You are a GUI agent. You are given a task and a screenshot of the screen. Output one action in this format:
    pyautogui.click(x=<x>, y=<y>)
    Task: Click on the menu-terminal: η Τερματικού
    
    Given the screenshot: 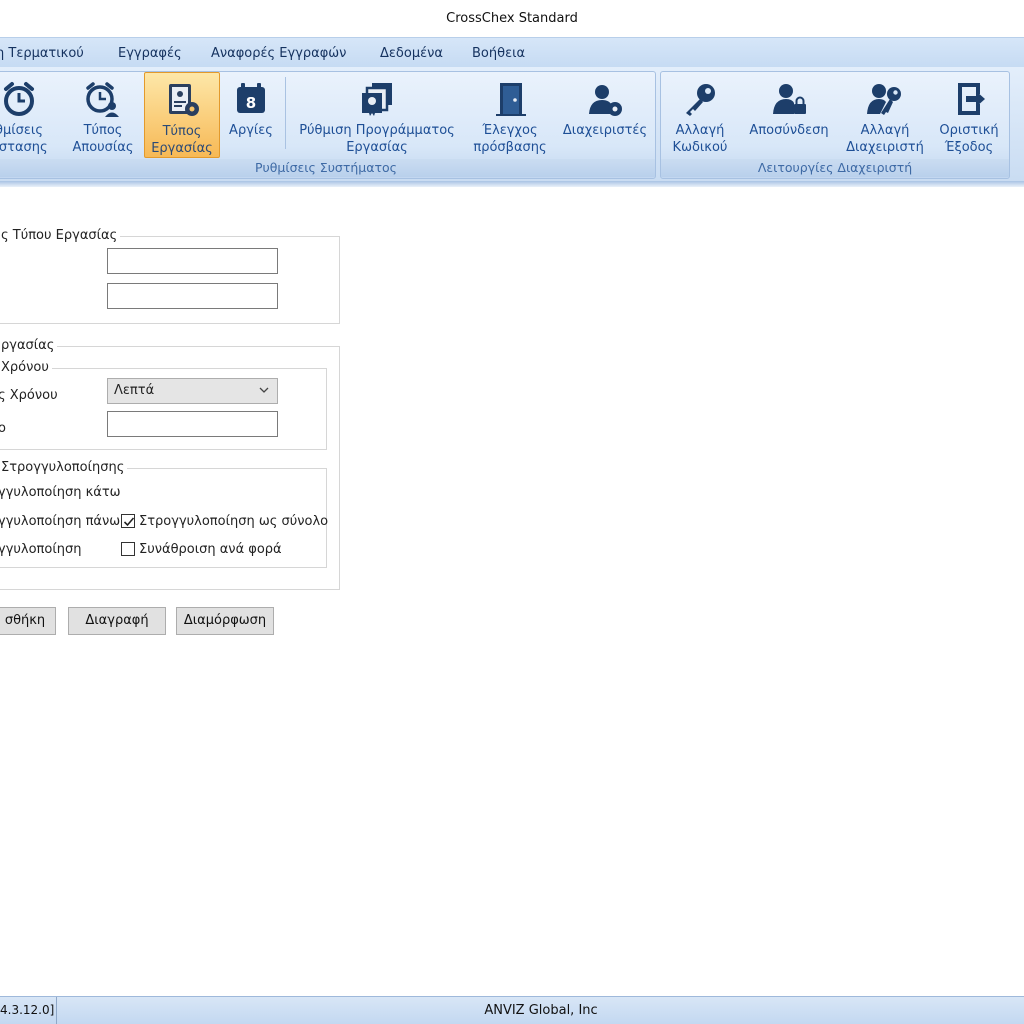 What is the action you would take?
    pyautogui.click(x=42, y=53)
    